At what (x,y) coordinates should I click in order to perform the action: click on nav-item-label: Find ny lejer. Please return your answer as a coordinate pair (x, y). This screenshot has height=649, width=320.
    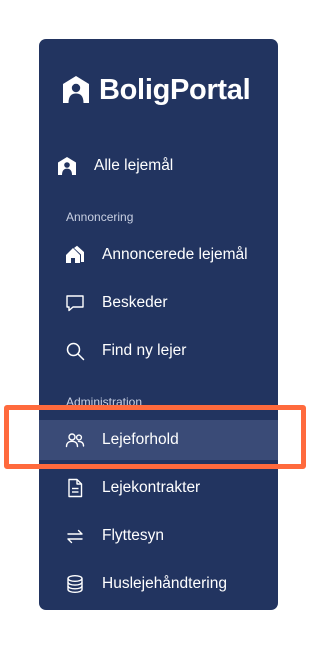
    Looking at the image, I should click on (144, 350).